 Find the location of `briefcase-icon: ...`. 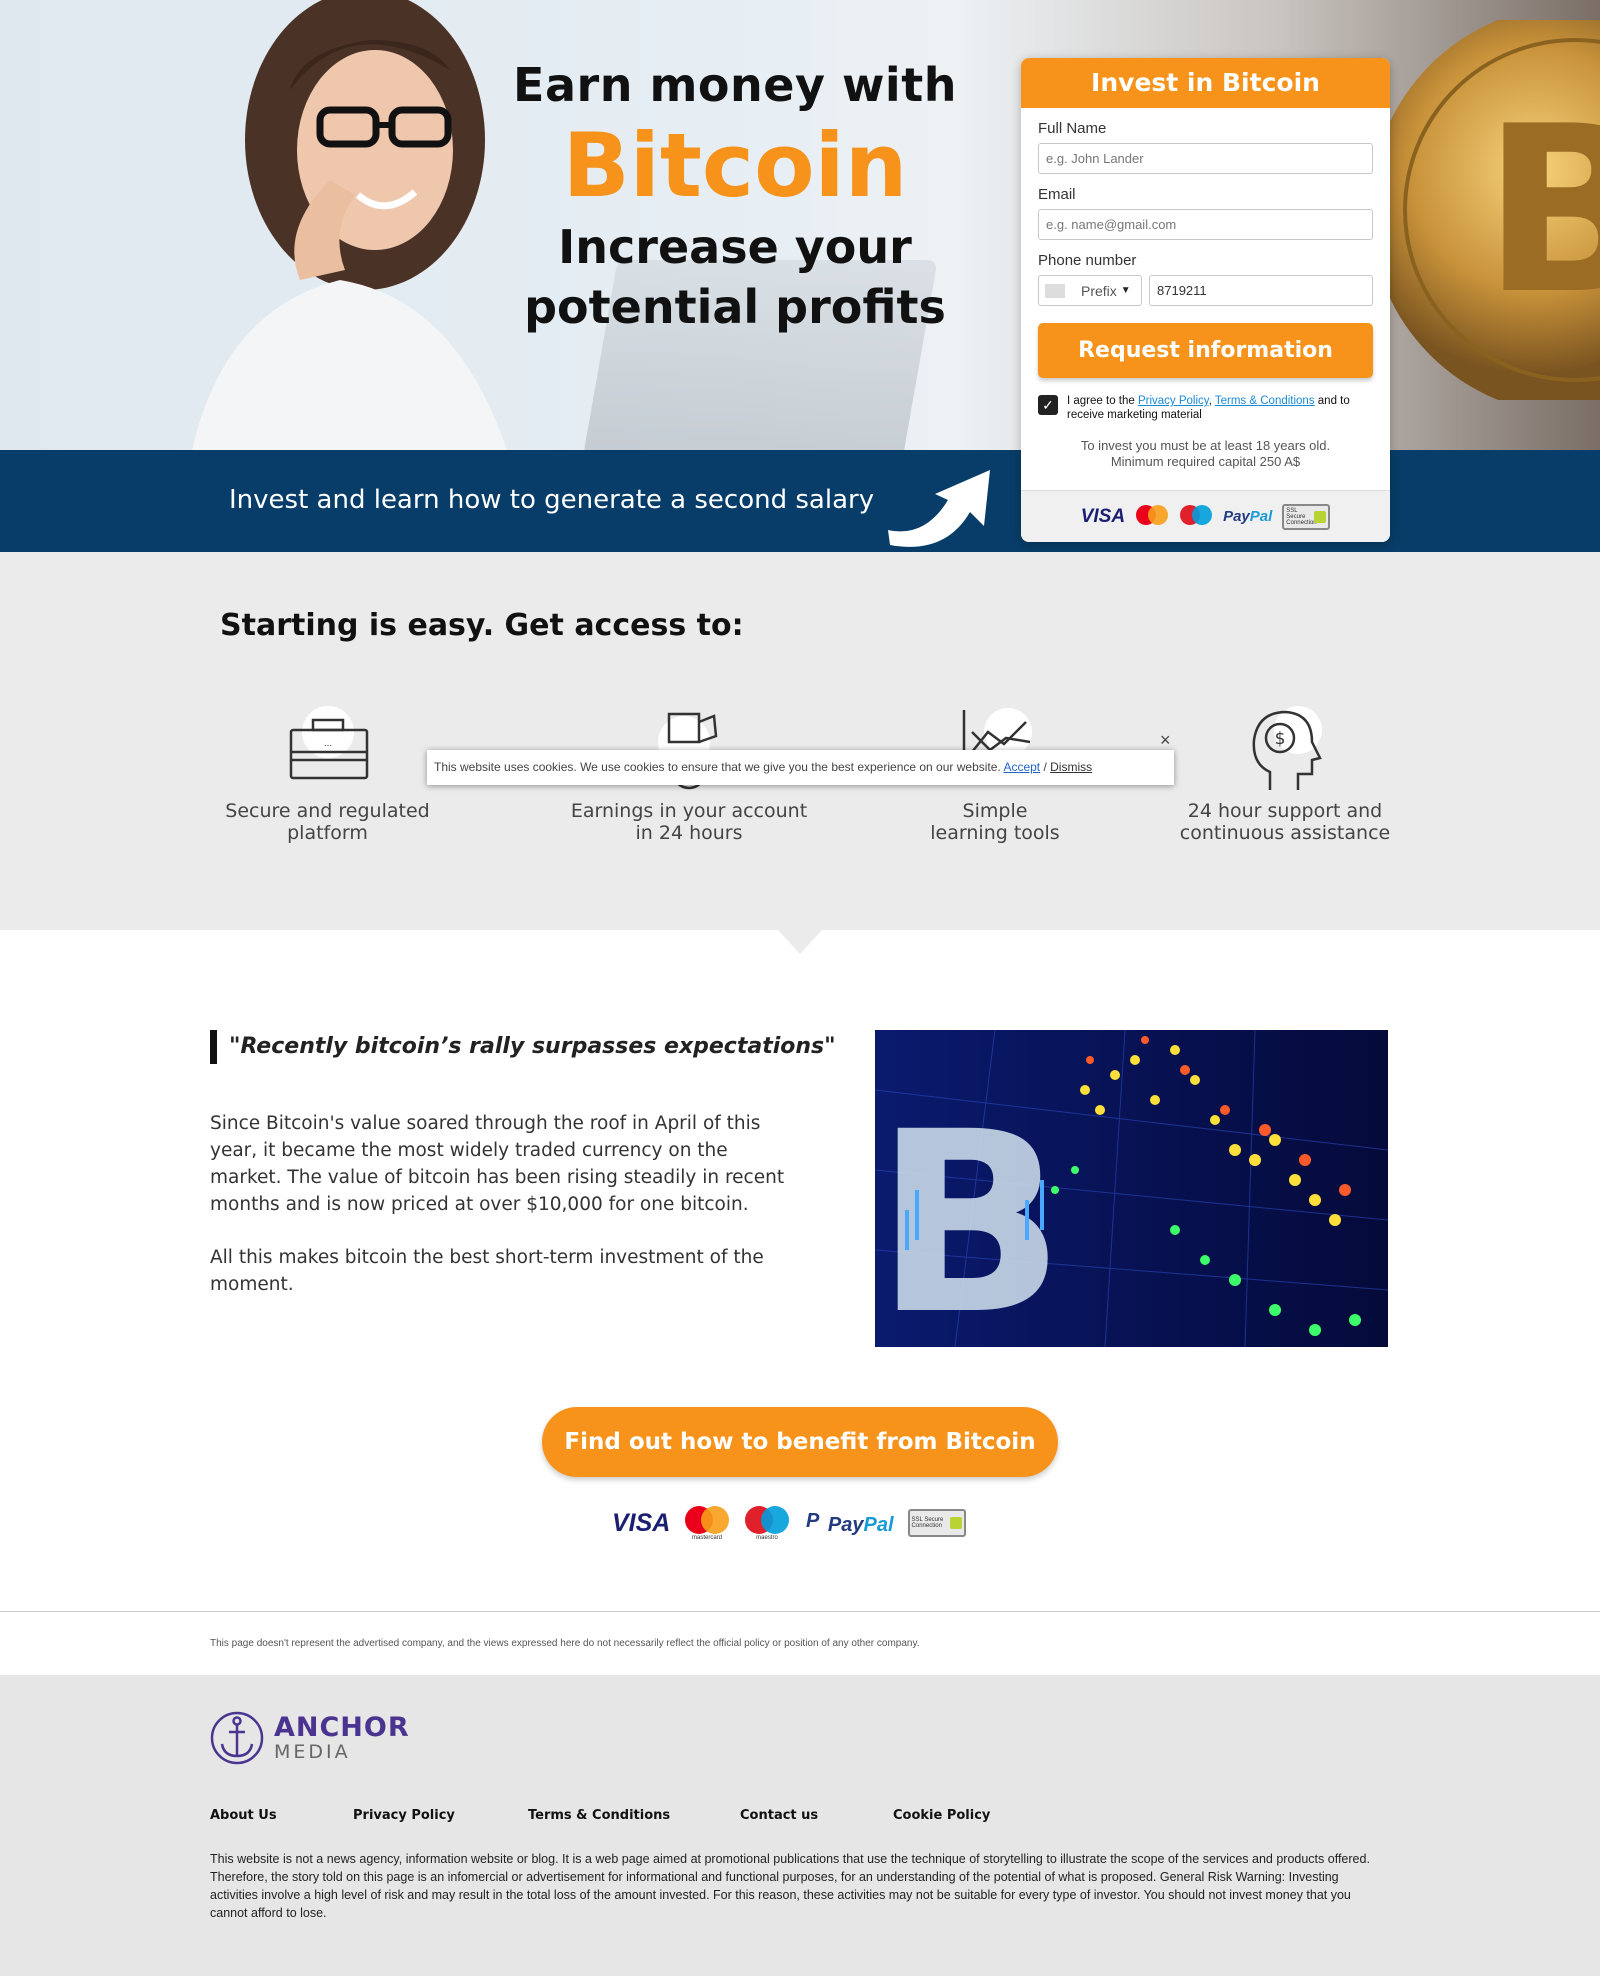

briefcase-icon: ... is located at coordinates (328, 743).